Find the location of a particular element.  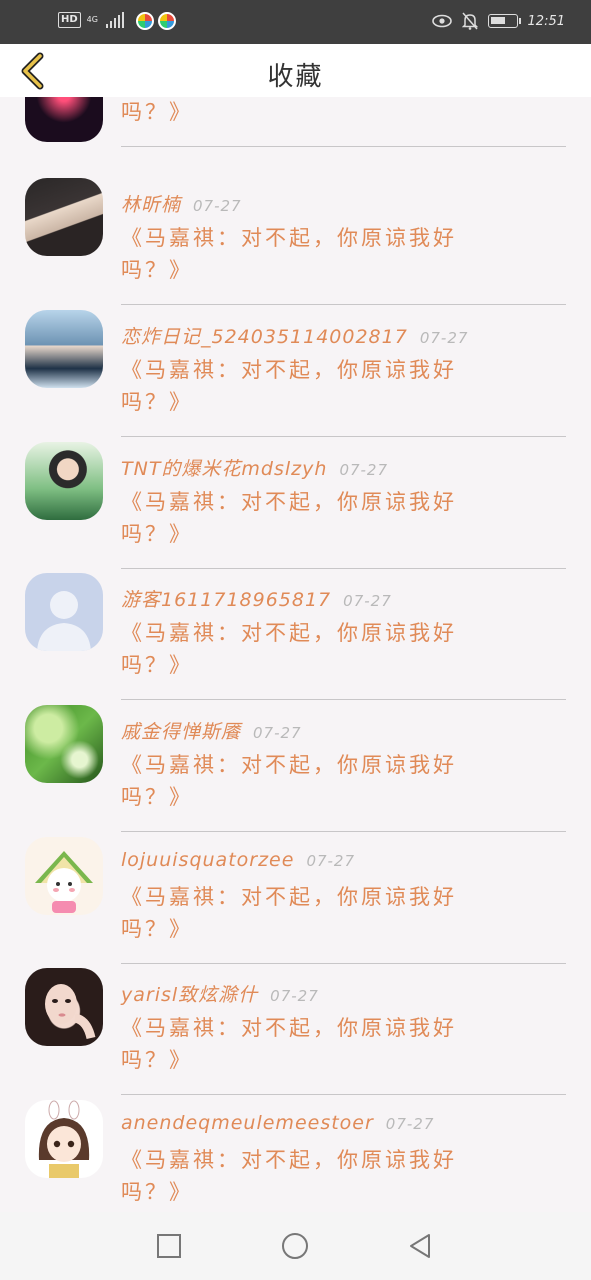

network-label: 4G is located at coordinates (92, 19).